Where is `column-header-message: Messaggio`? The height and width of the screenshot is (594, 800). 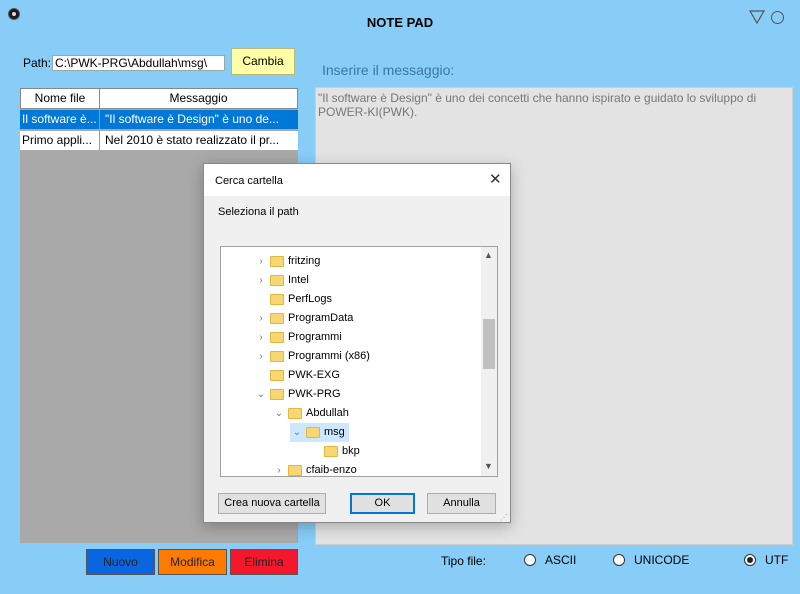
column-header-message: Messaggio is located at coordinates (198, 98).